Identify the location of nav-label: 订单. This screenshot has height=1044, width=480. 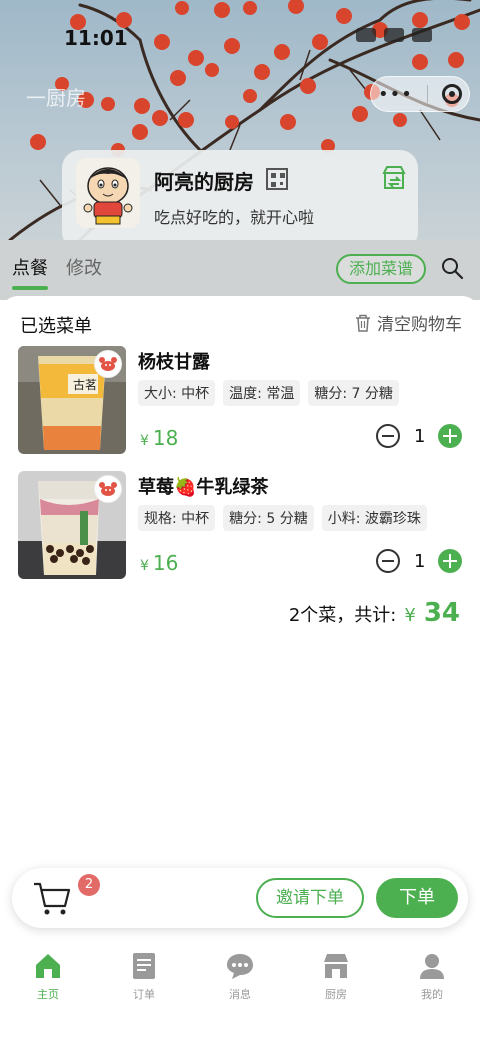
(144, 994).